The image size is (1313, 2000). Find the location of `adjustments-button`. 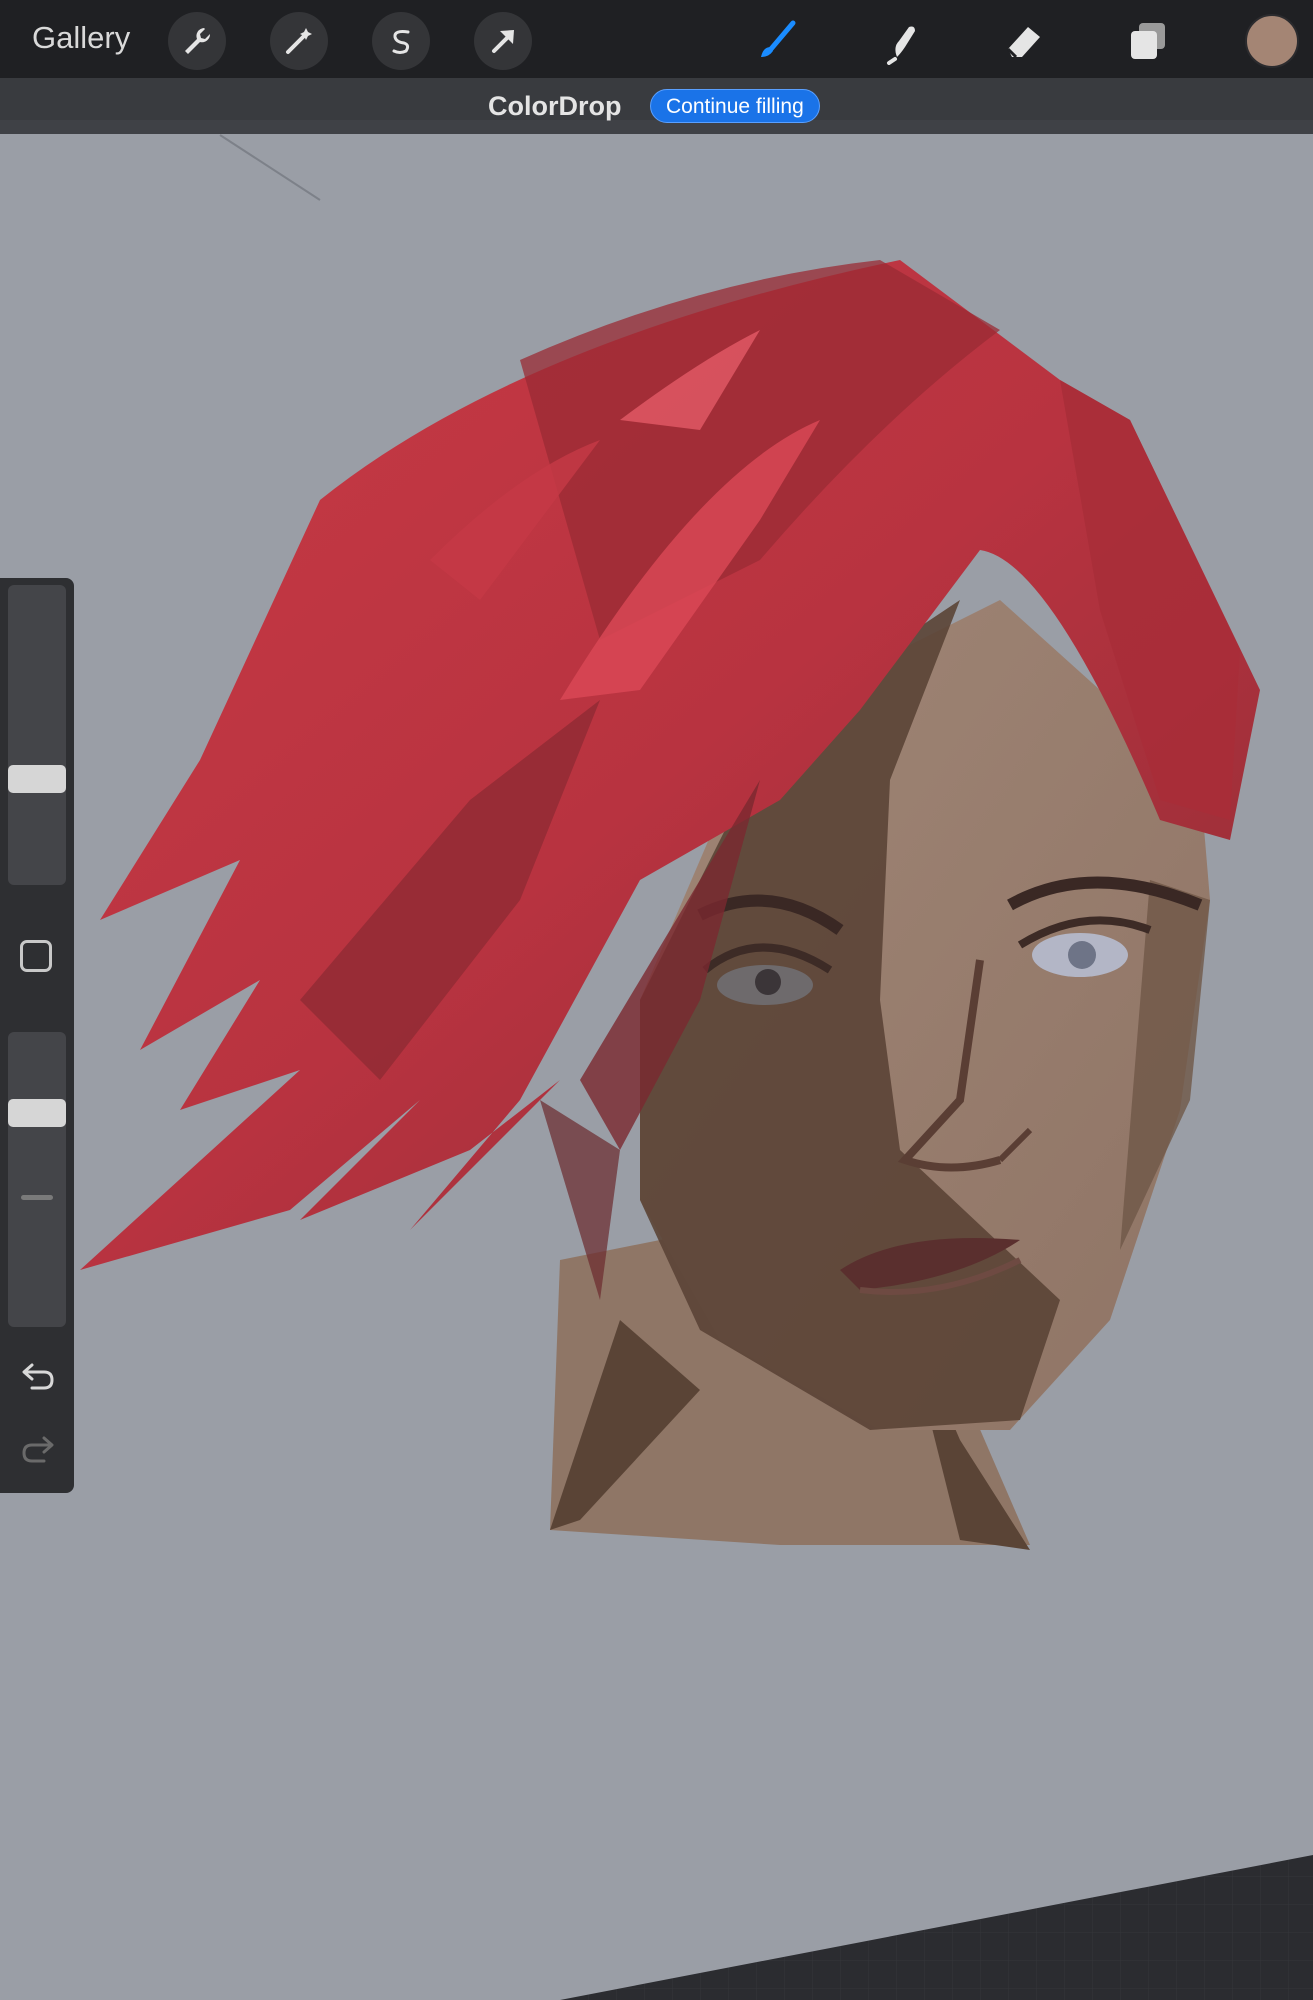

adjustments-button is located at coordinates (299, 41).